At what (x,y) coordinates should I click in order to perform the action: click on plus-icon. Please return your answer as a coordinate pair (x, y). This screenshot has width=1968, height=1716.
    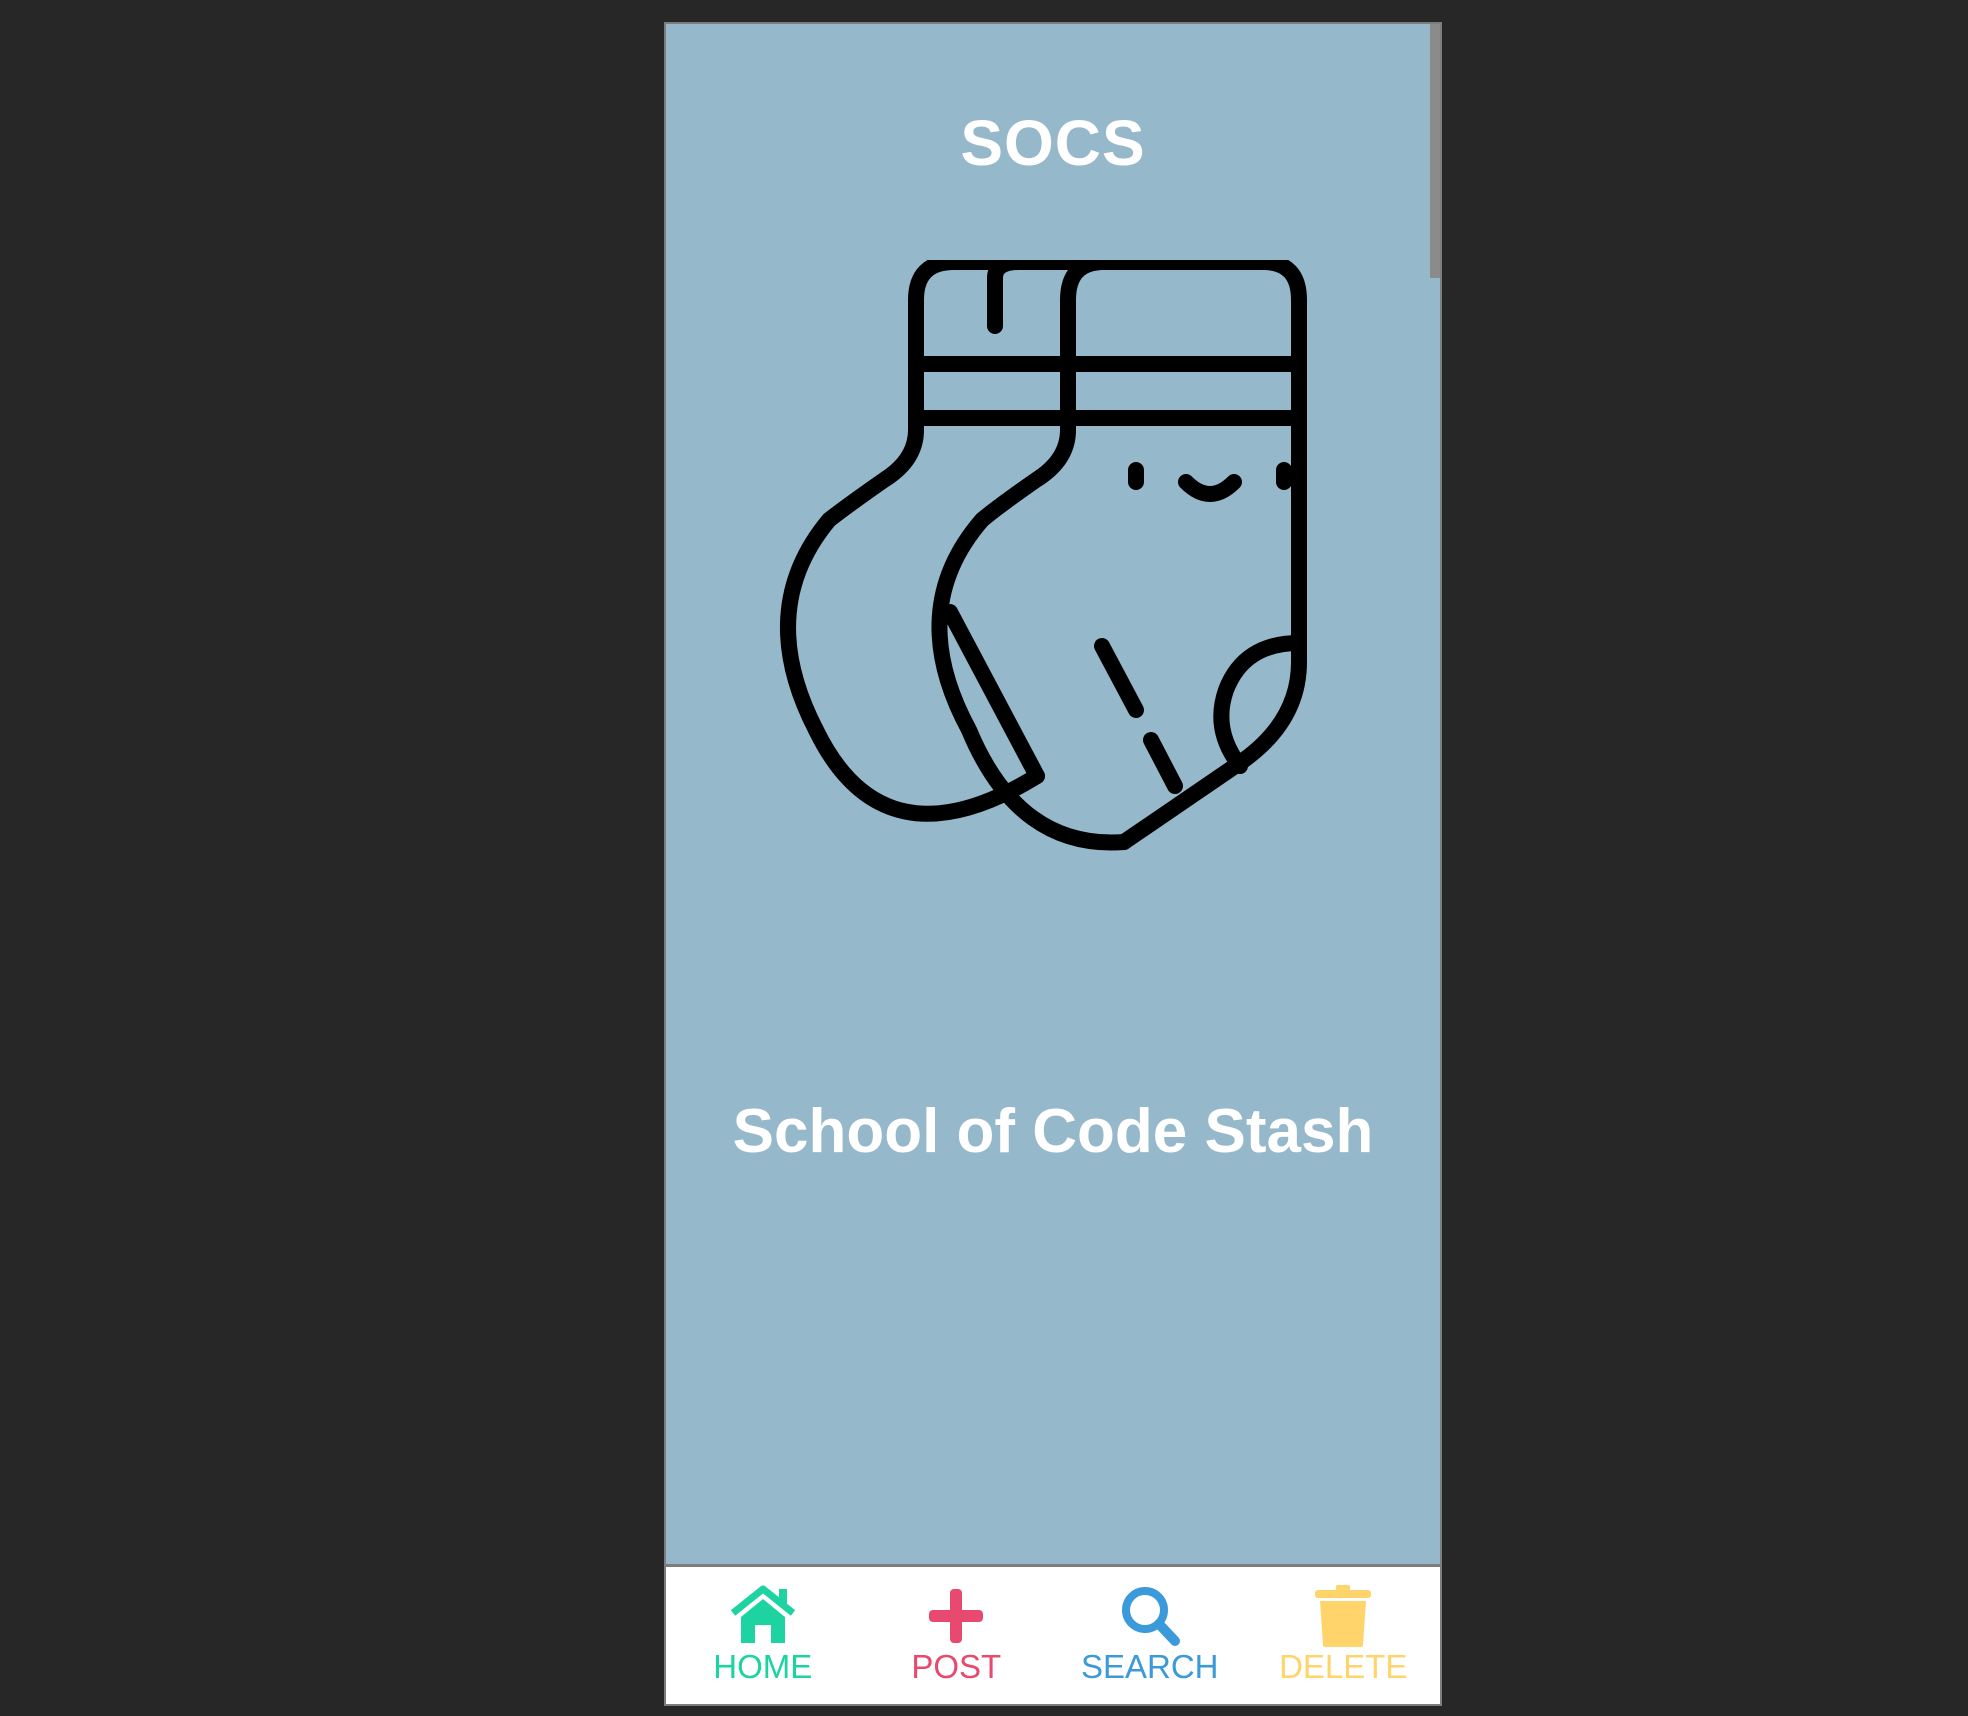
    Looking at the image, I should click on (956, 1616).